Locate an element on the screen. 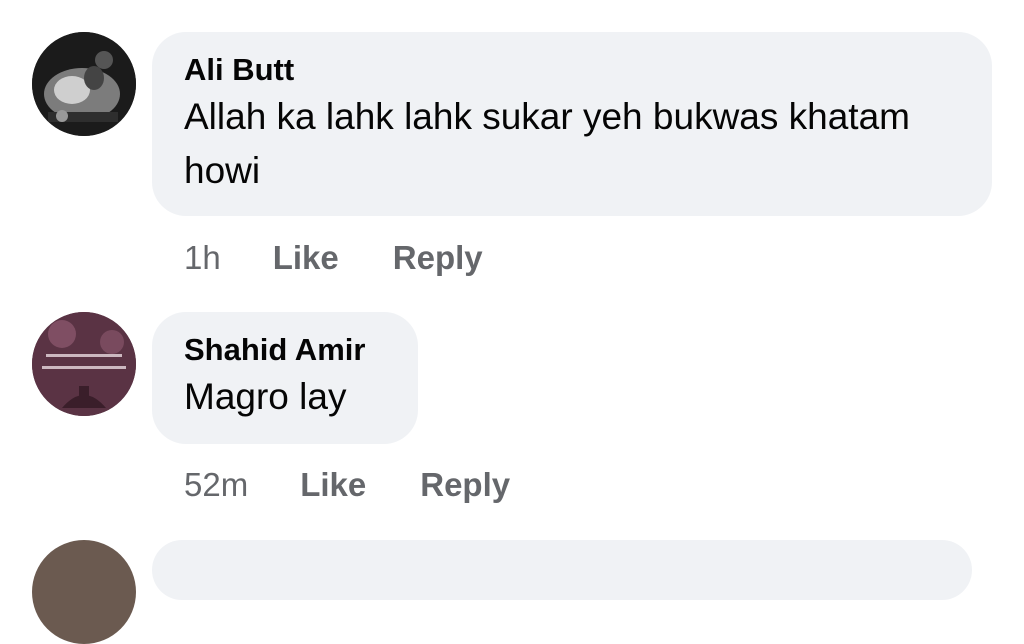  comment-bubble: Shahid Amir Magro lay is located at coordinates (285, 378).